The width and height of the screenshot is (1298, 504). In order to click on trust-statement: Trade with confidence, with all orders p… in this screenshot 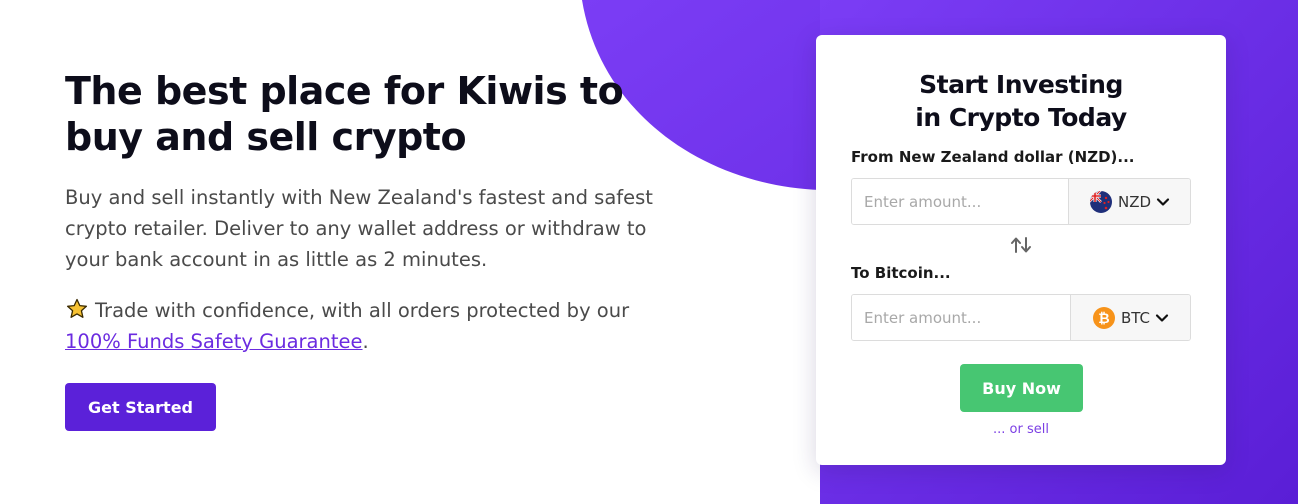, I will do `click(375, 326)`.